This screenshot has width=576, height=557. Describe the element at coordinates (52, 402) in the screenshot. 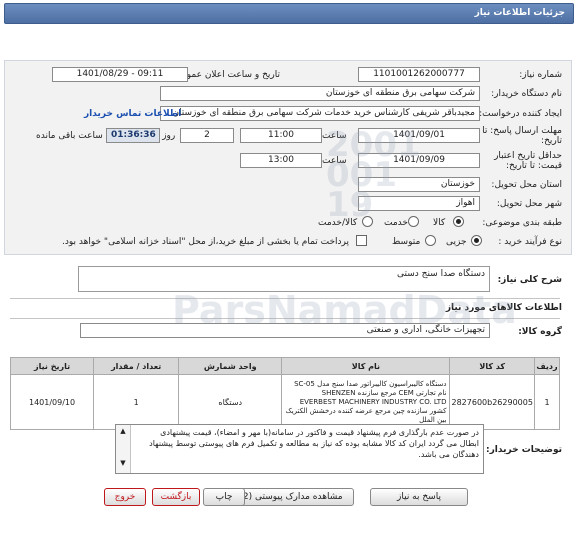

I see `need-date-cell: 1401/09/10` at that location.